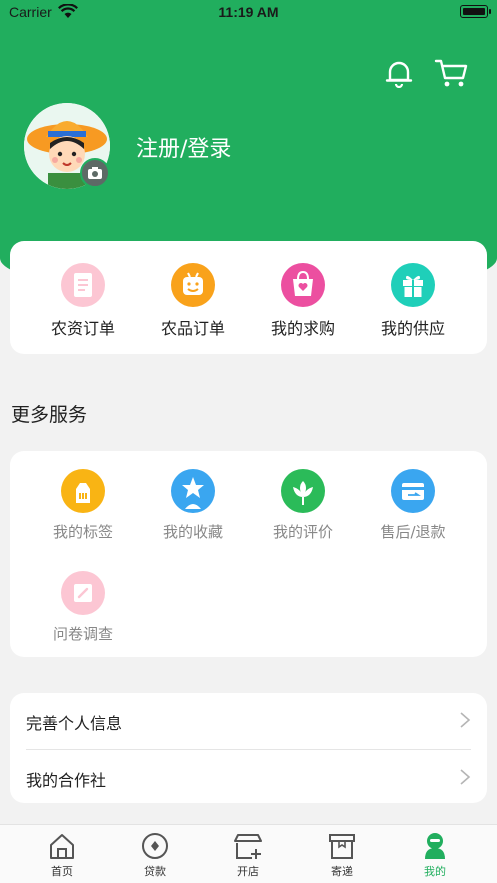 This screenshot has width=497, height=883. I want to click on order-item-agri-supplies: 农资订单, so click(83, 301).